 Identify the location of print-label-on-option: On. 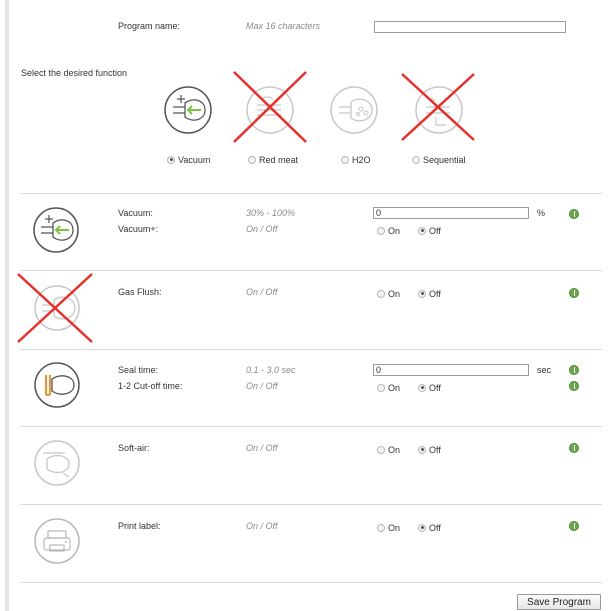
(388, 527).